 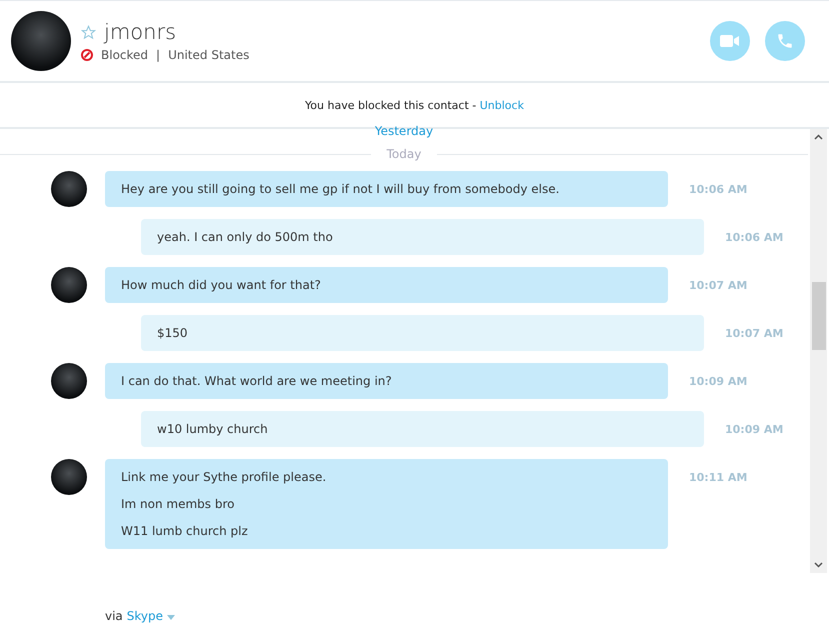 I want to click on call-button, so click(x=785, y=41).